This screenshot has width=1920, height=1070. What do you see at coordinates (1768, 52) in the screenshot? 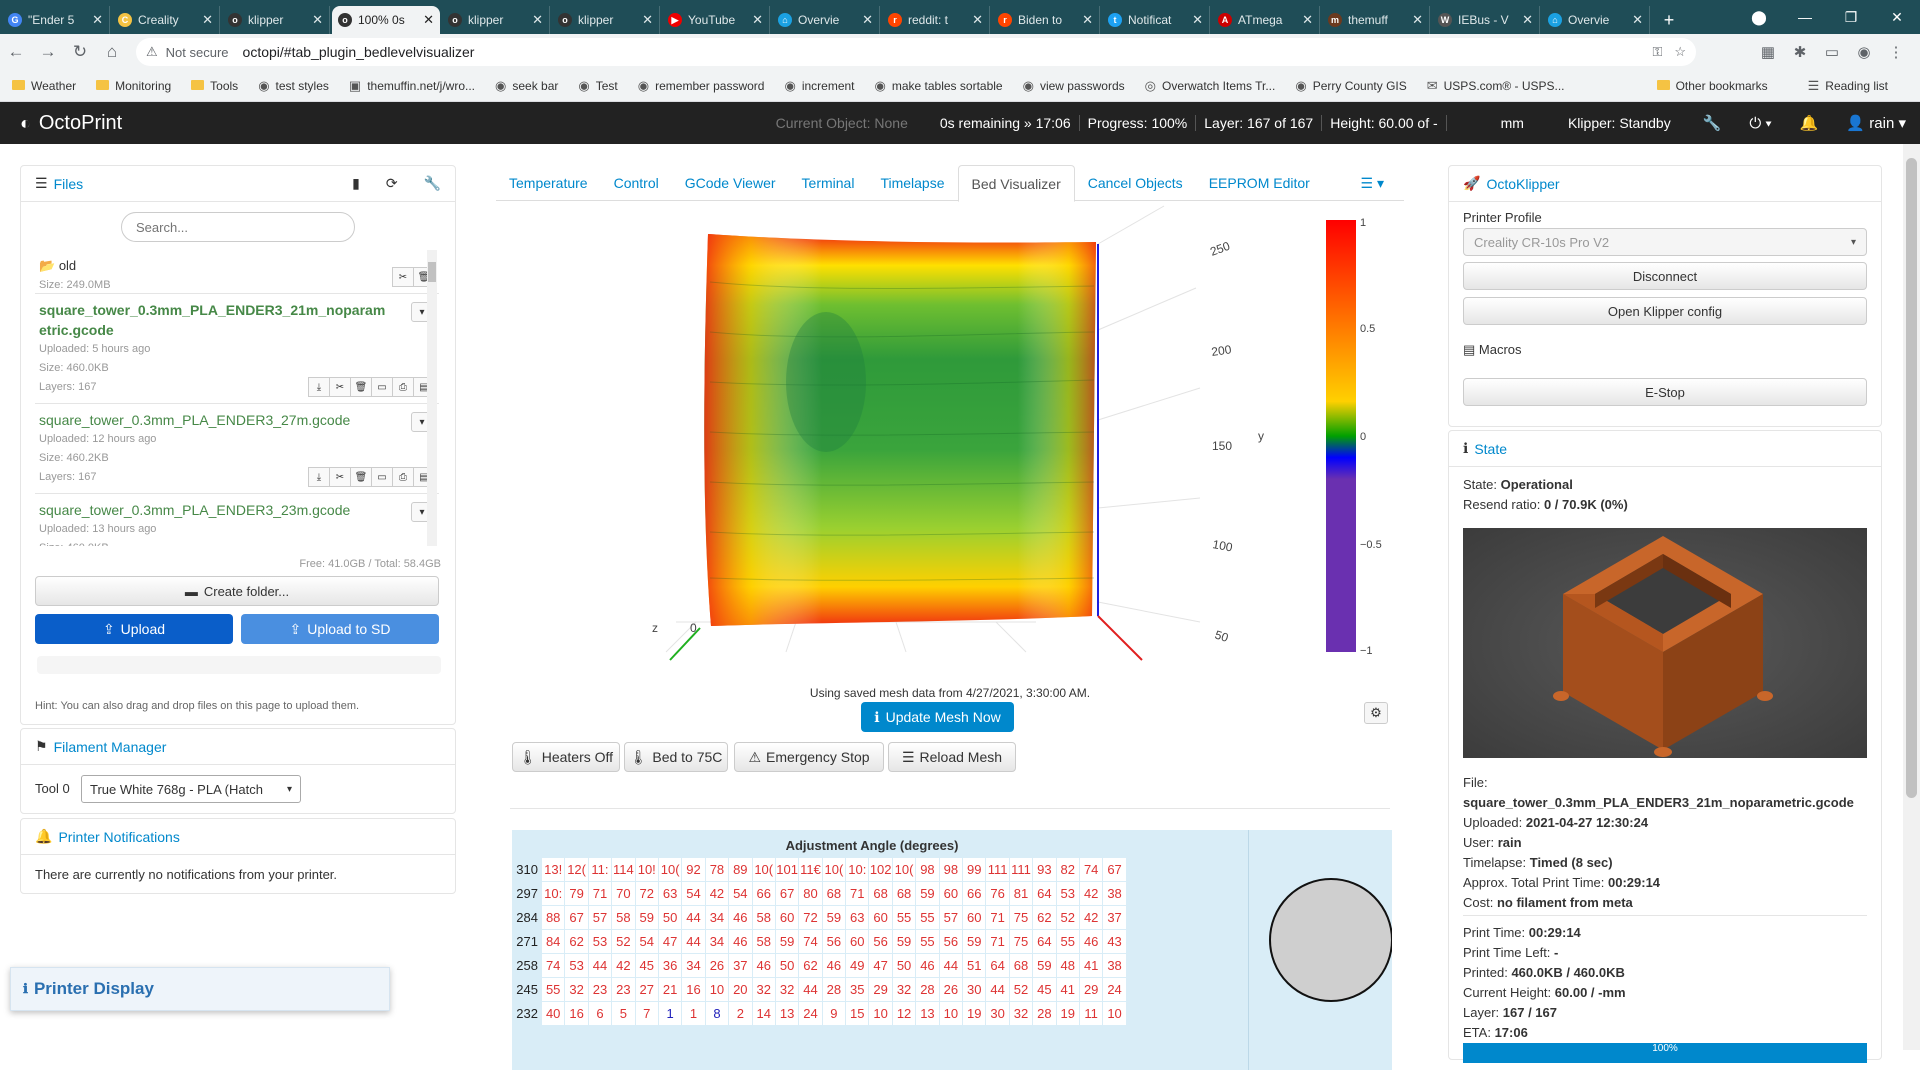
I see `extension-icon: ▦` at bounding box center [1768, 52].